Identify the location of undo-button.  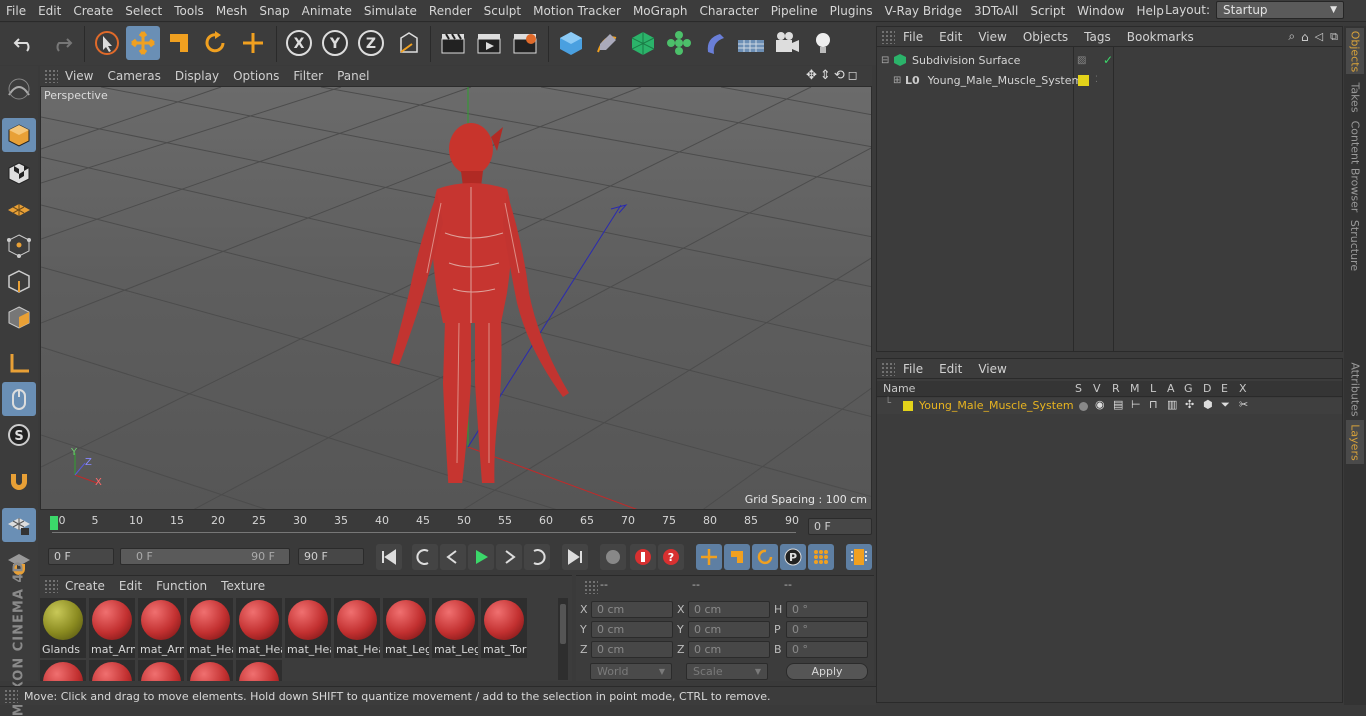
(25, 43).